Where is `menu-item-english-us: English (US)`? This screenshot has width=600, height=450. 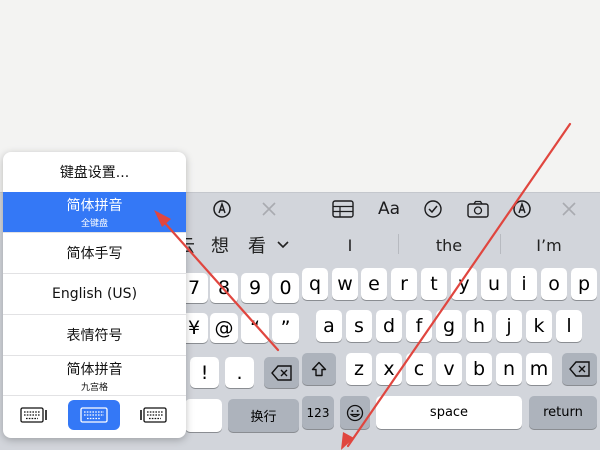
menu-item-english-us: English (US) is located at coordinates (94, 293).